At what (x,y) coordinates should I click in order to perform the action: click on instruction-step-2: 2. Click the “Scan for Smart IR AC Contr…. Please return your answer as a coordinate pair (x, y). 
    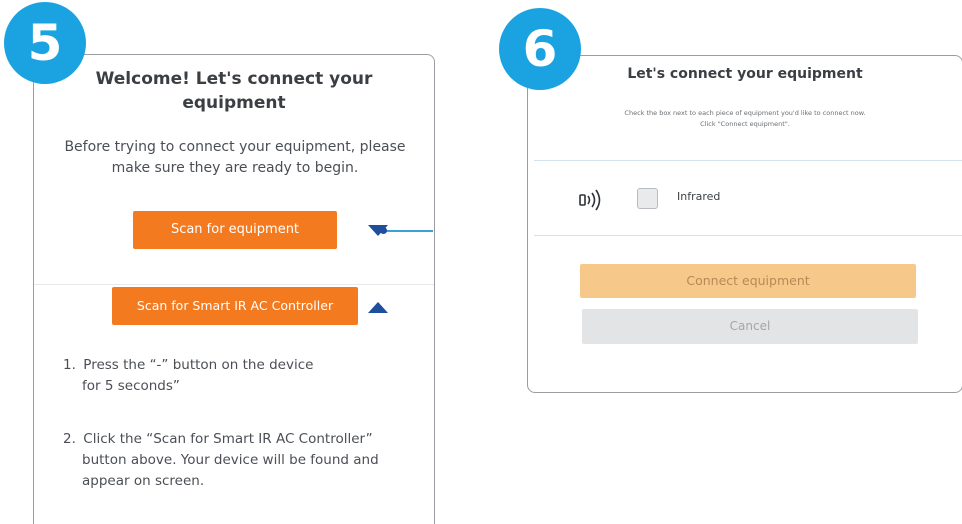
    Looking at the image, I should click on (238, 460).